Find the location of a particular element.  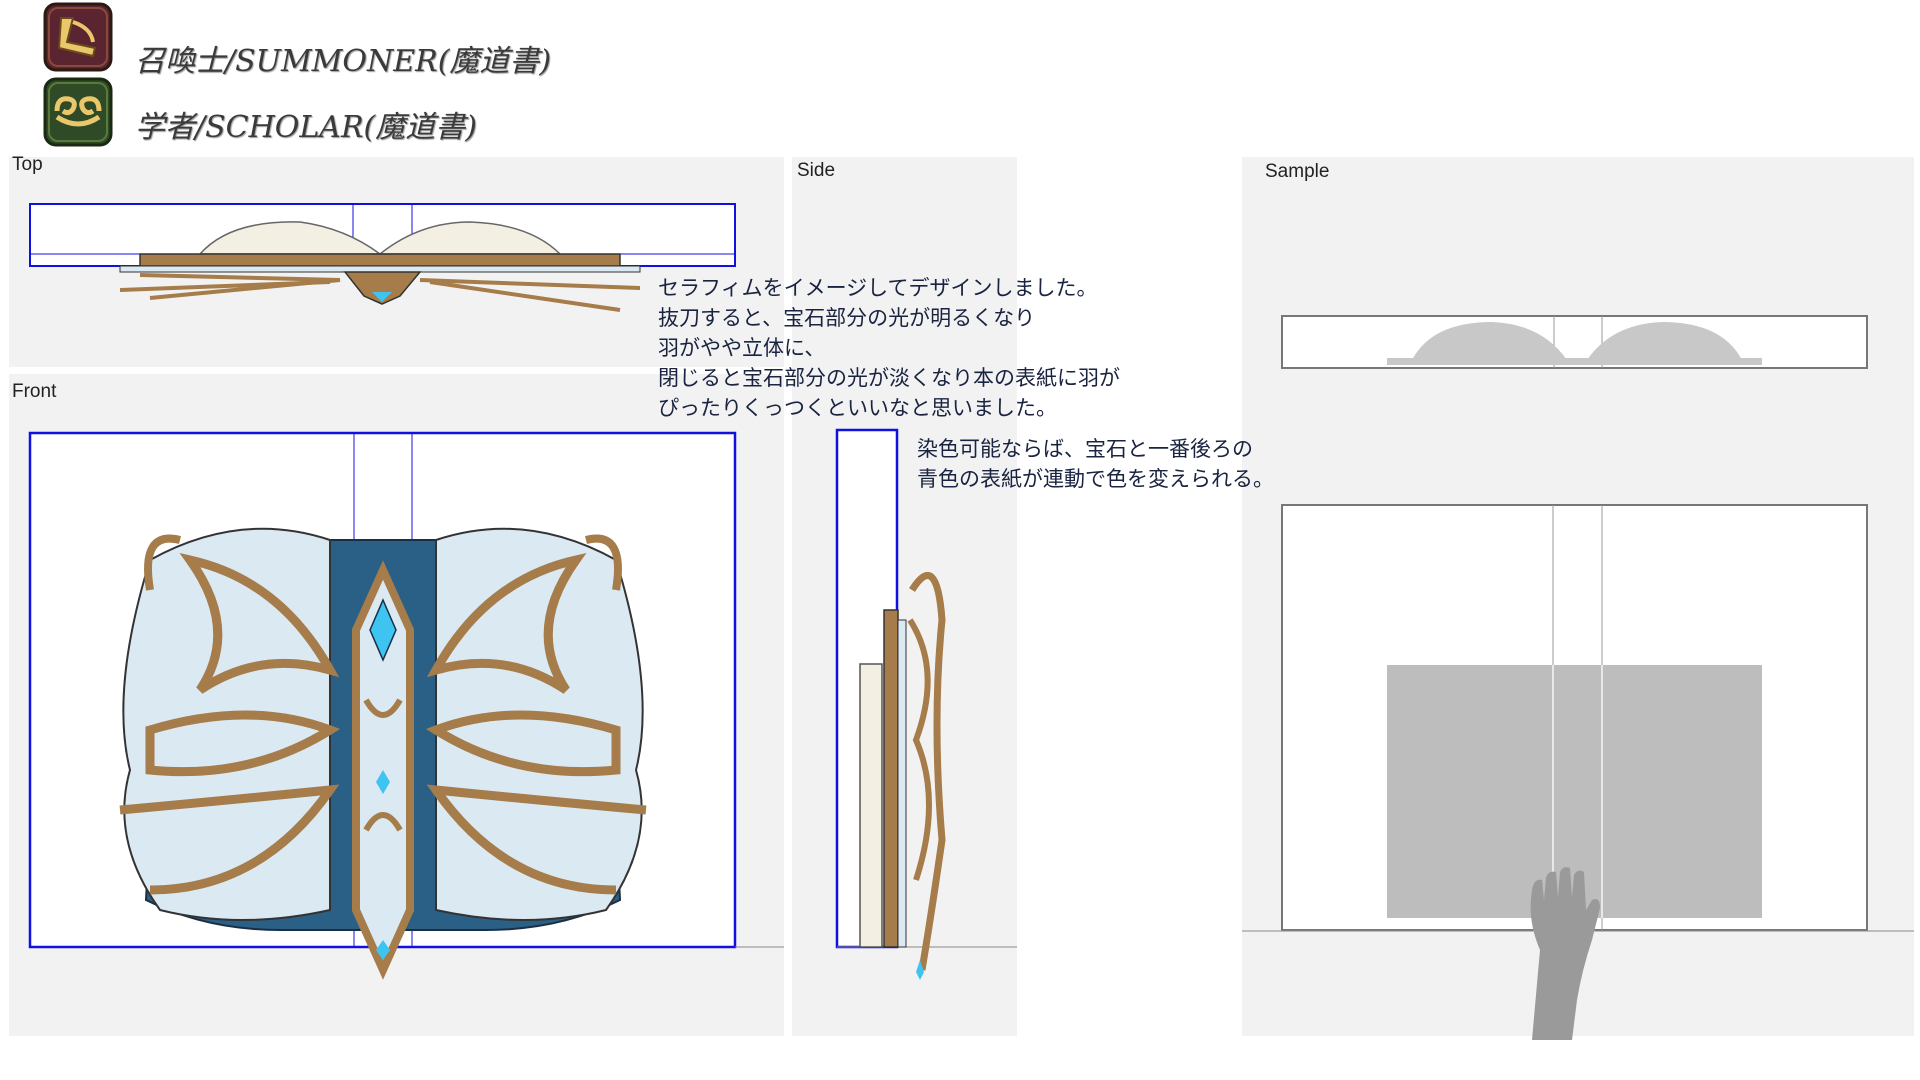

sample-view-label: Sample is located at coordinates (1297, 171).